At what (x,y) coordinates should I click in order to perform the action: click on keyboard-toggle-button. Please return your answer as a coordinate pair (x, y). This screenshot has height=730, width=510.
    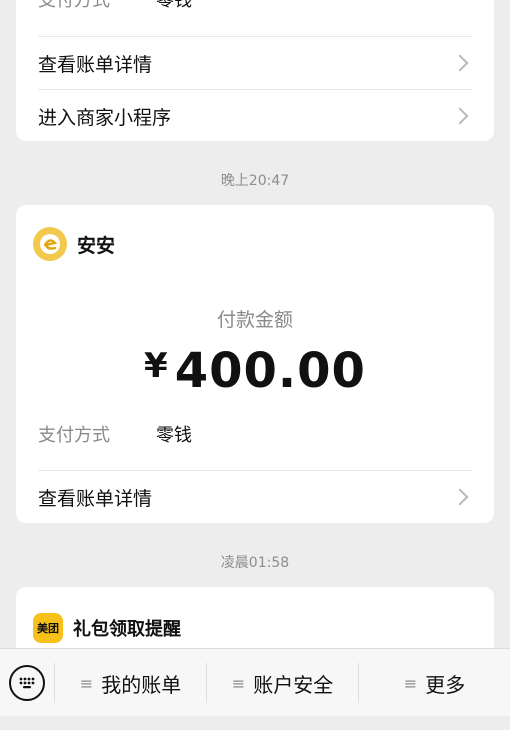
    Looking at the image, I should click on (27, 683).